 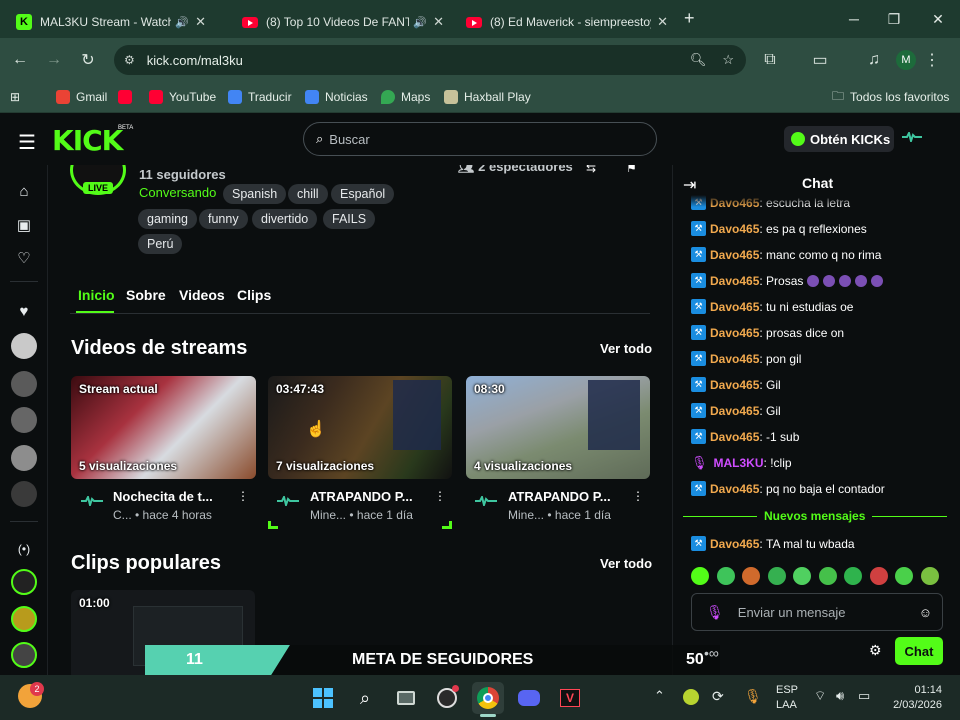 What do you see at coordinates (255, 194) in the screenshot?
I see `tag-spanish: Spanish` at bounding box center [255, 194].